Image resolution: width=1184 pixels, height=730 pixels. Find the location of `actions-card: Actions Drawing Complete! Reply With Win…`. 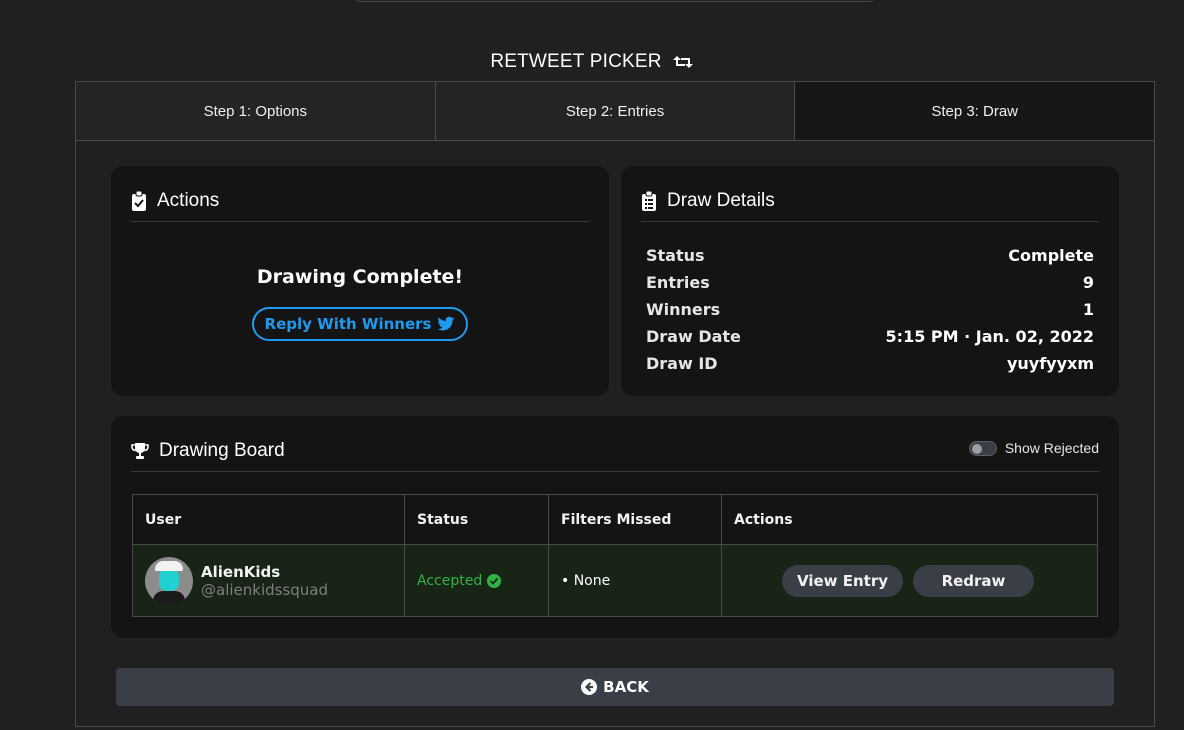

actions-card: Actions Drawing Complete! Reply With Win… is located at coordinates (360, 281).